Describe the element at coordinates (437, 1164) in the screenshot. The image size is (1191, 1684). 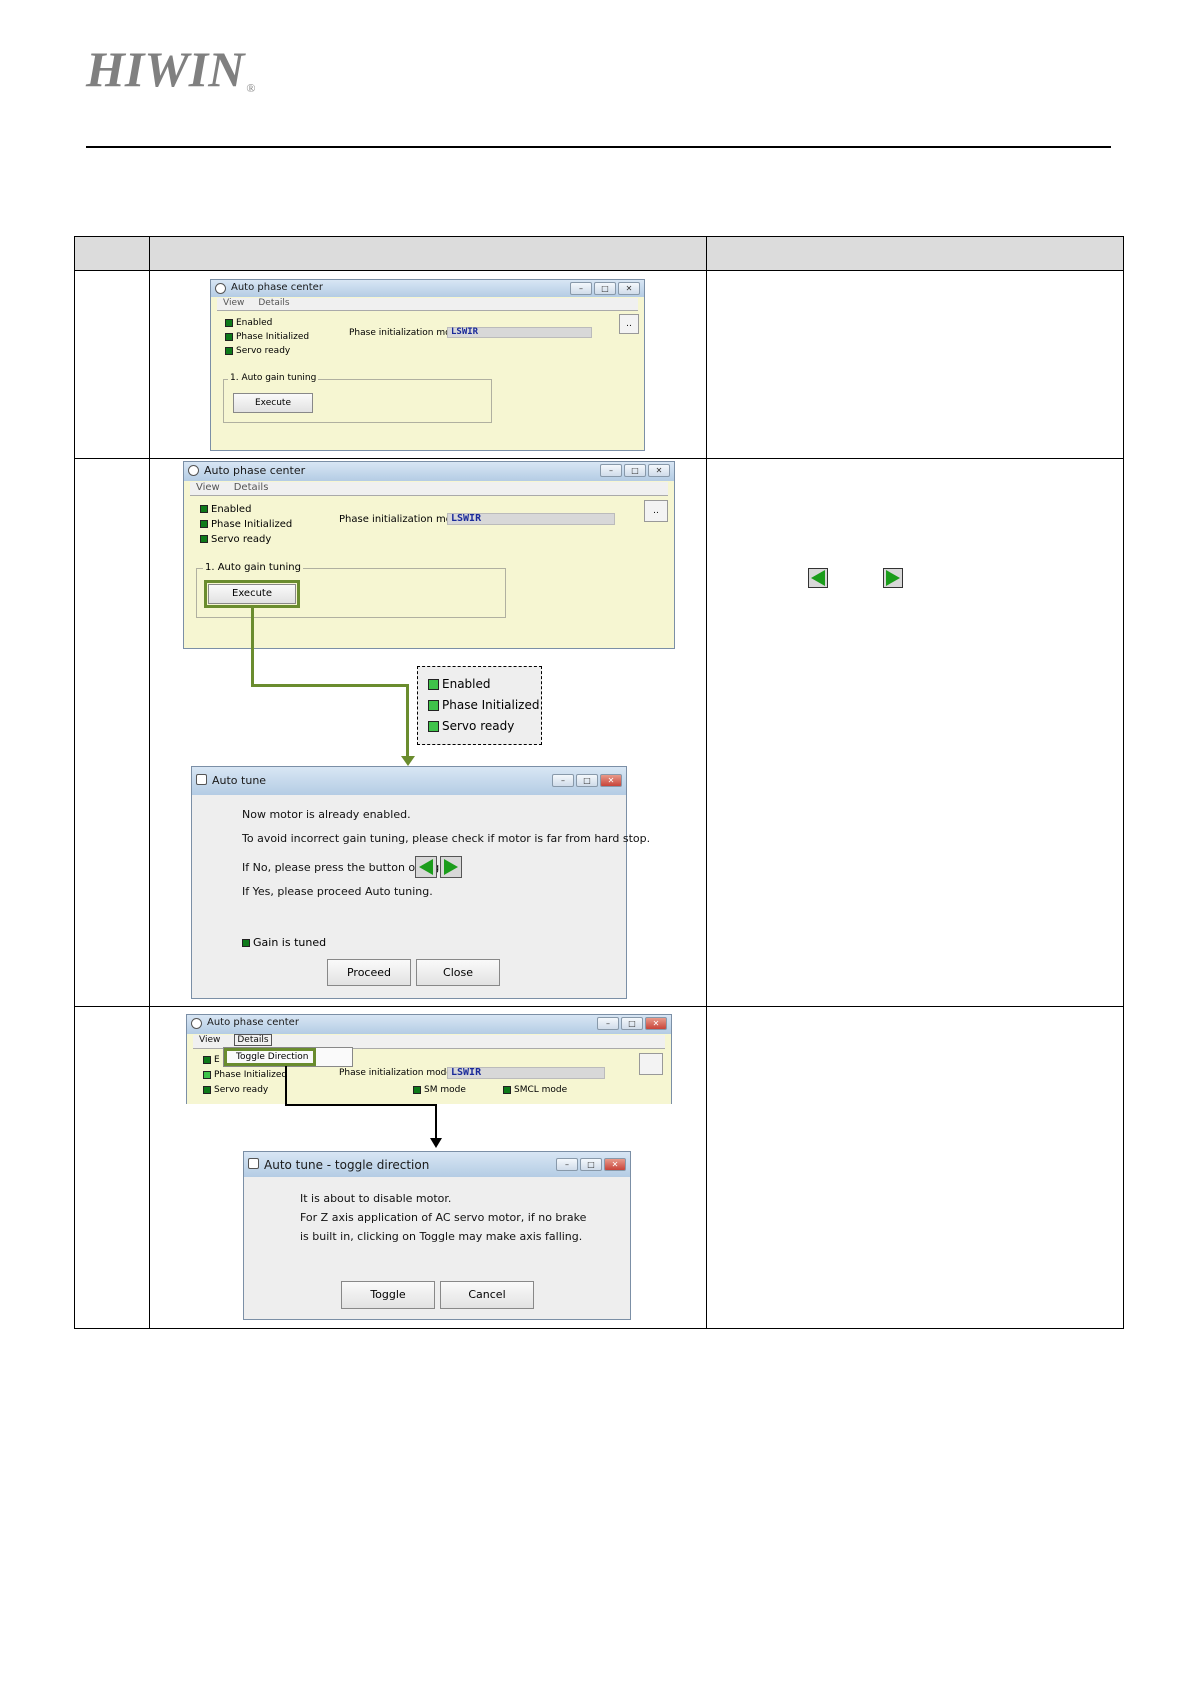
I see `window-titlebar: Auto tune - toggle direction – □ ✕` at that location.